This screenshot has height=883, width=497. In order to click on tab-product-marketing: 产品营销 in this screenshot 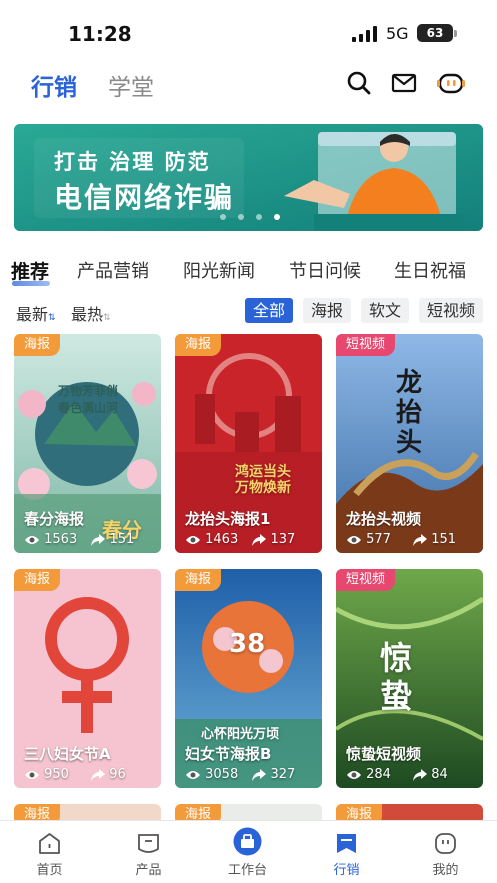, I will do `click(113, 270)`.